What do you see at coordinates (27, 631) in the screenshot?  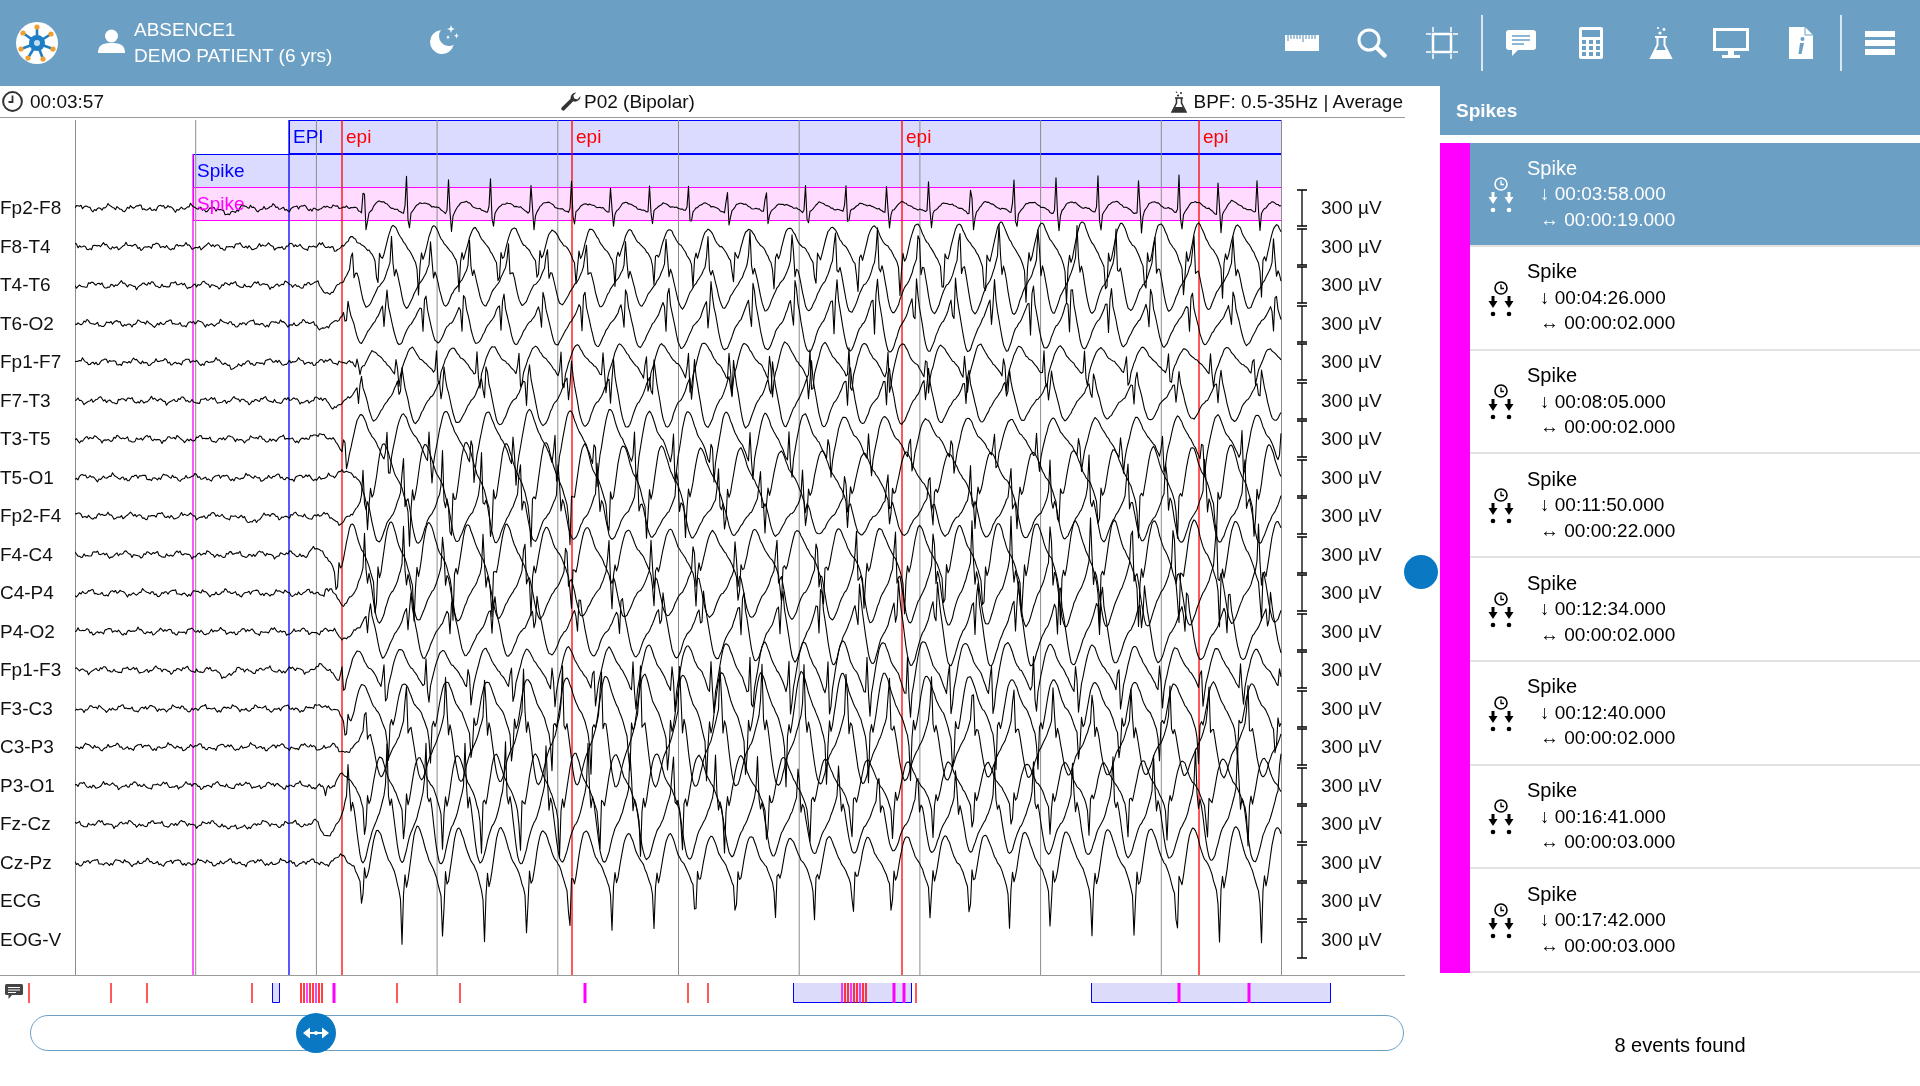 I see `channel-label: P4-O2` at bounding box center [27, 631].